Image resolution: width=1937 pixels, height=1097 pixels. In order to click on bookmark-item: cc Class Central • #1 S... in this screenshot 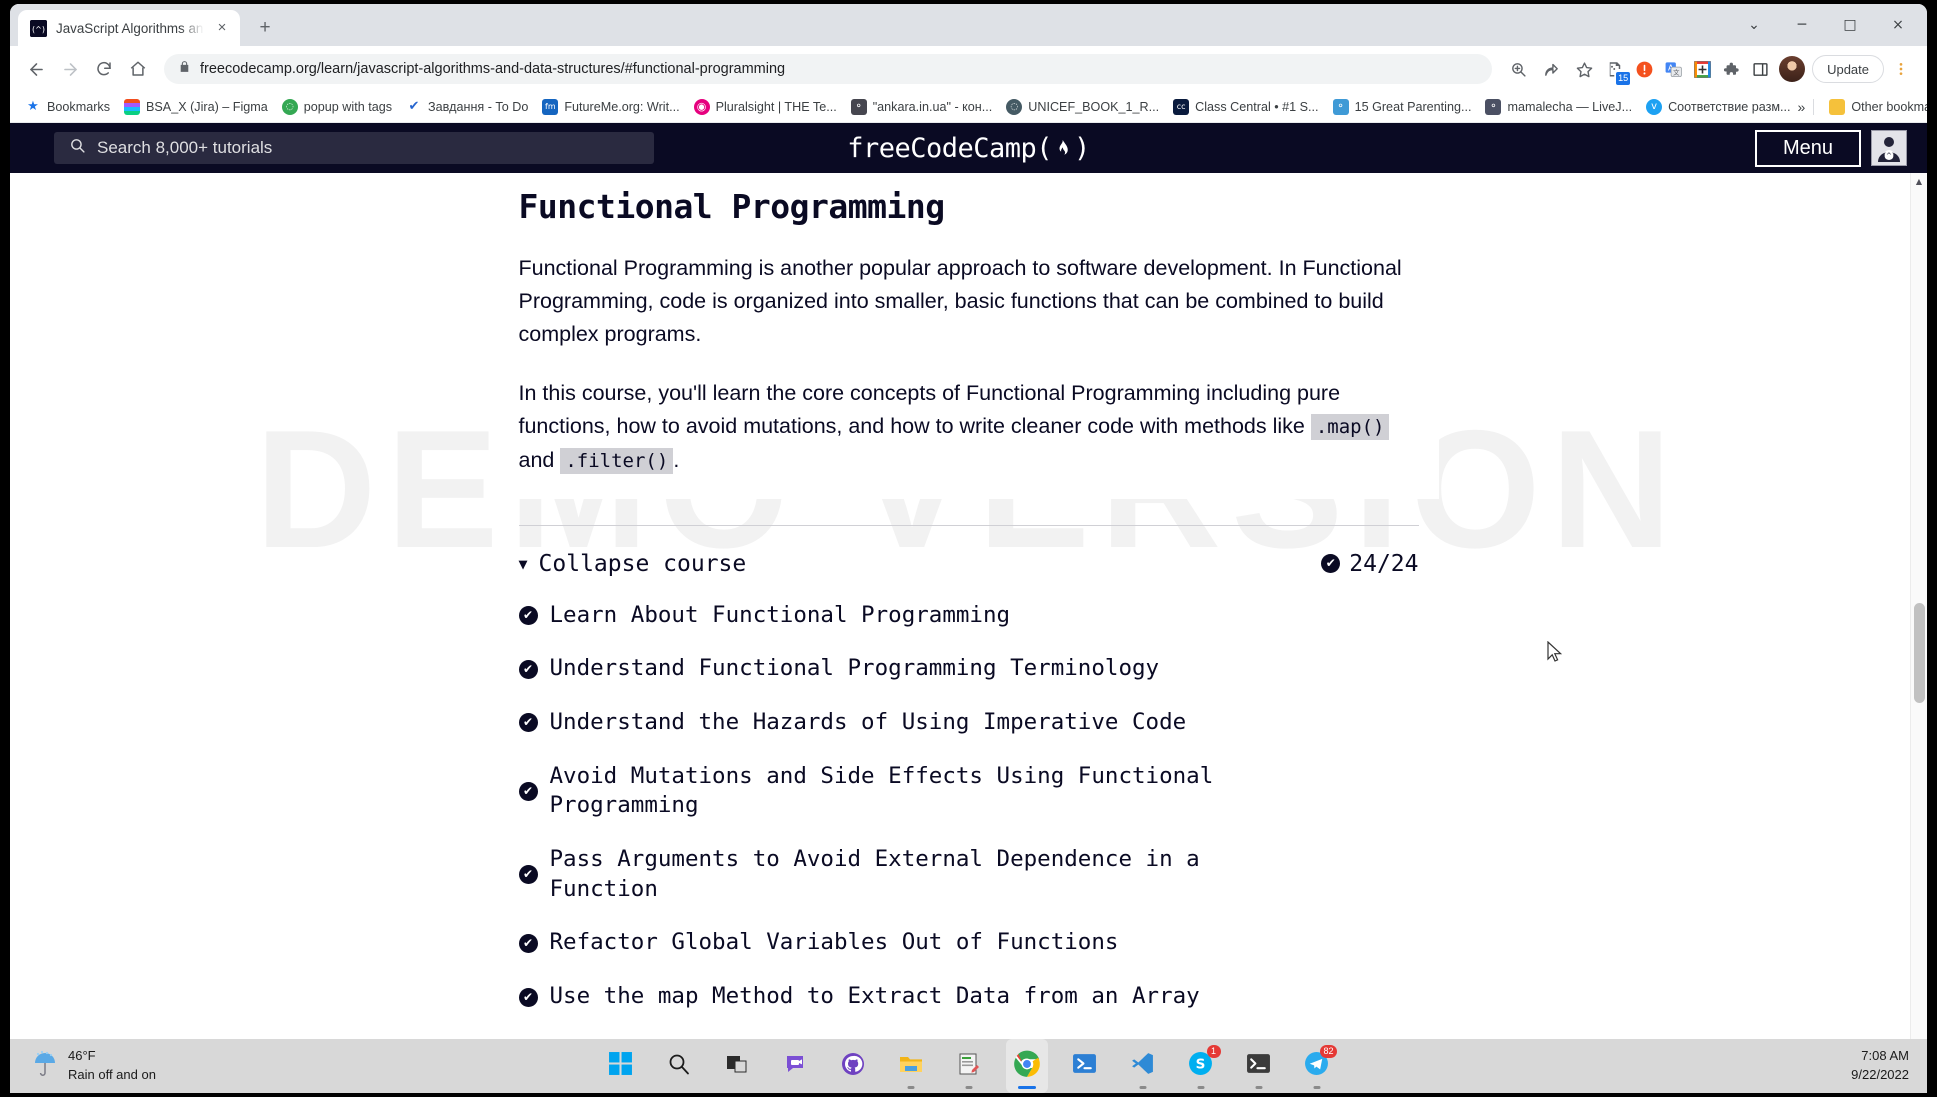, I will do `click(1245, 107)`.